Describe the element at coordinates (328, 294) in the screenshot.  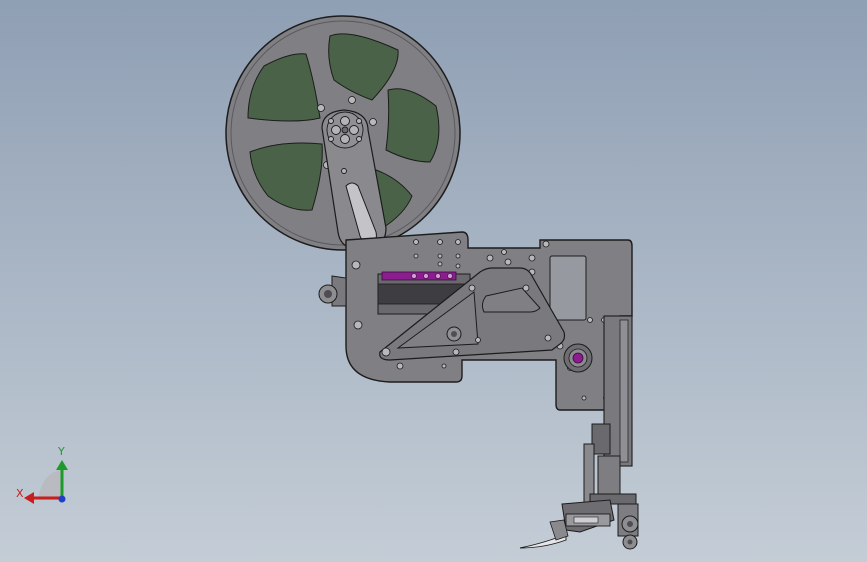
I see `roller-hub` at that location.